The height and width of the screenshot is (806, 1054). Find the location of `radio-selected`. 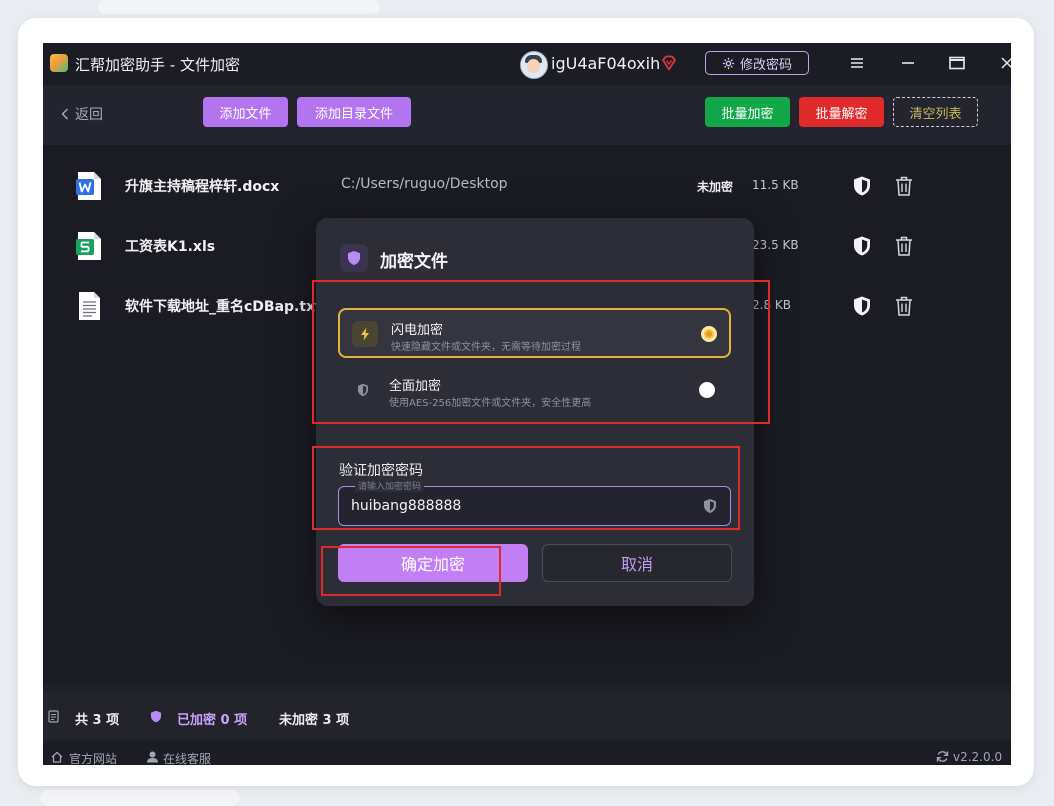

radio-selected is located at coordinates (709, 334).